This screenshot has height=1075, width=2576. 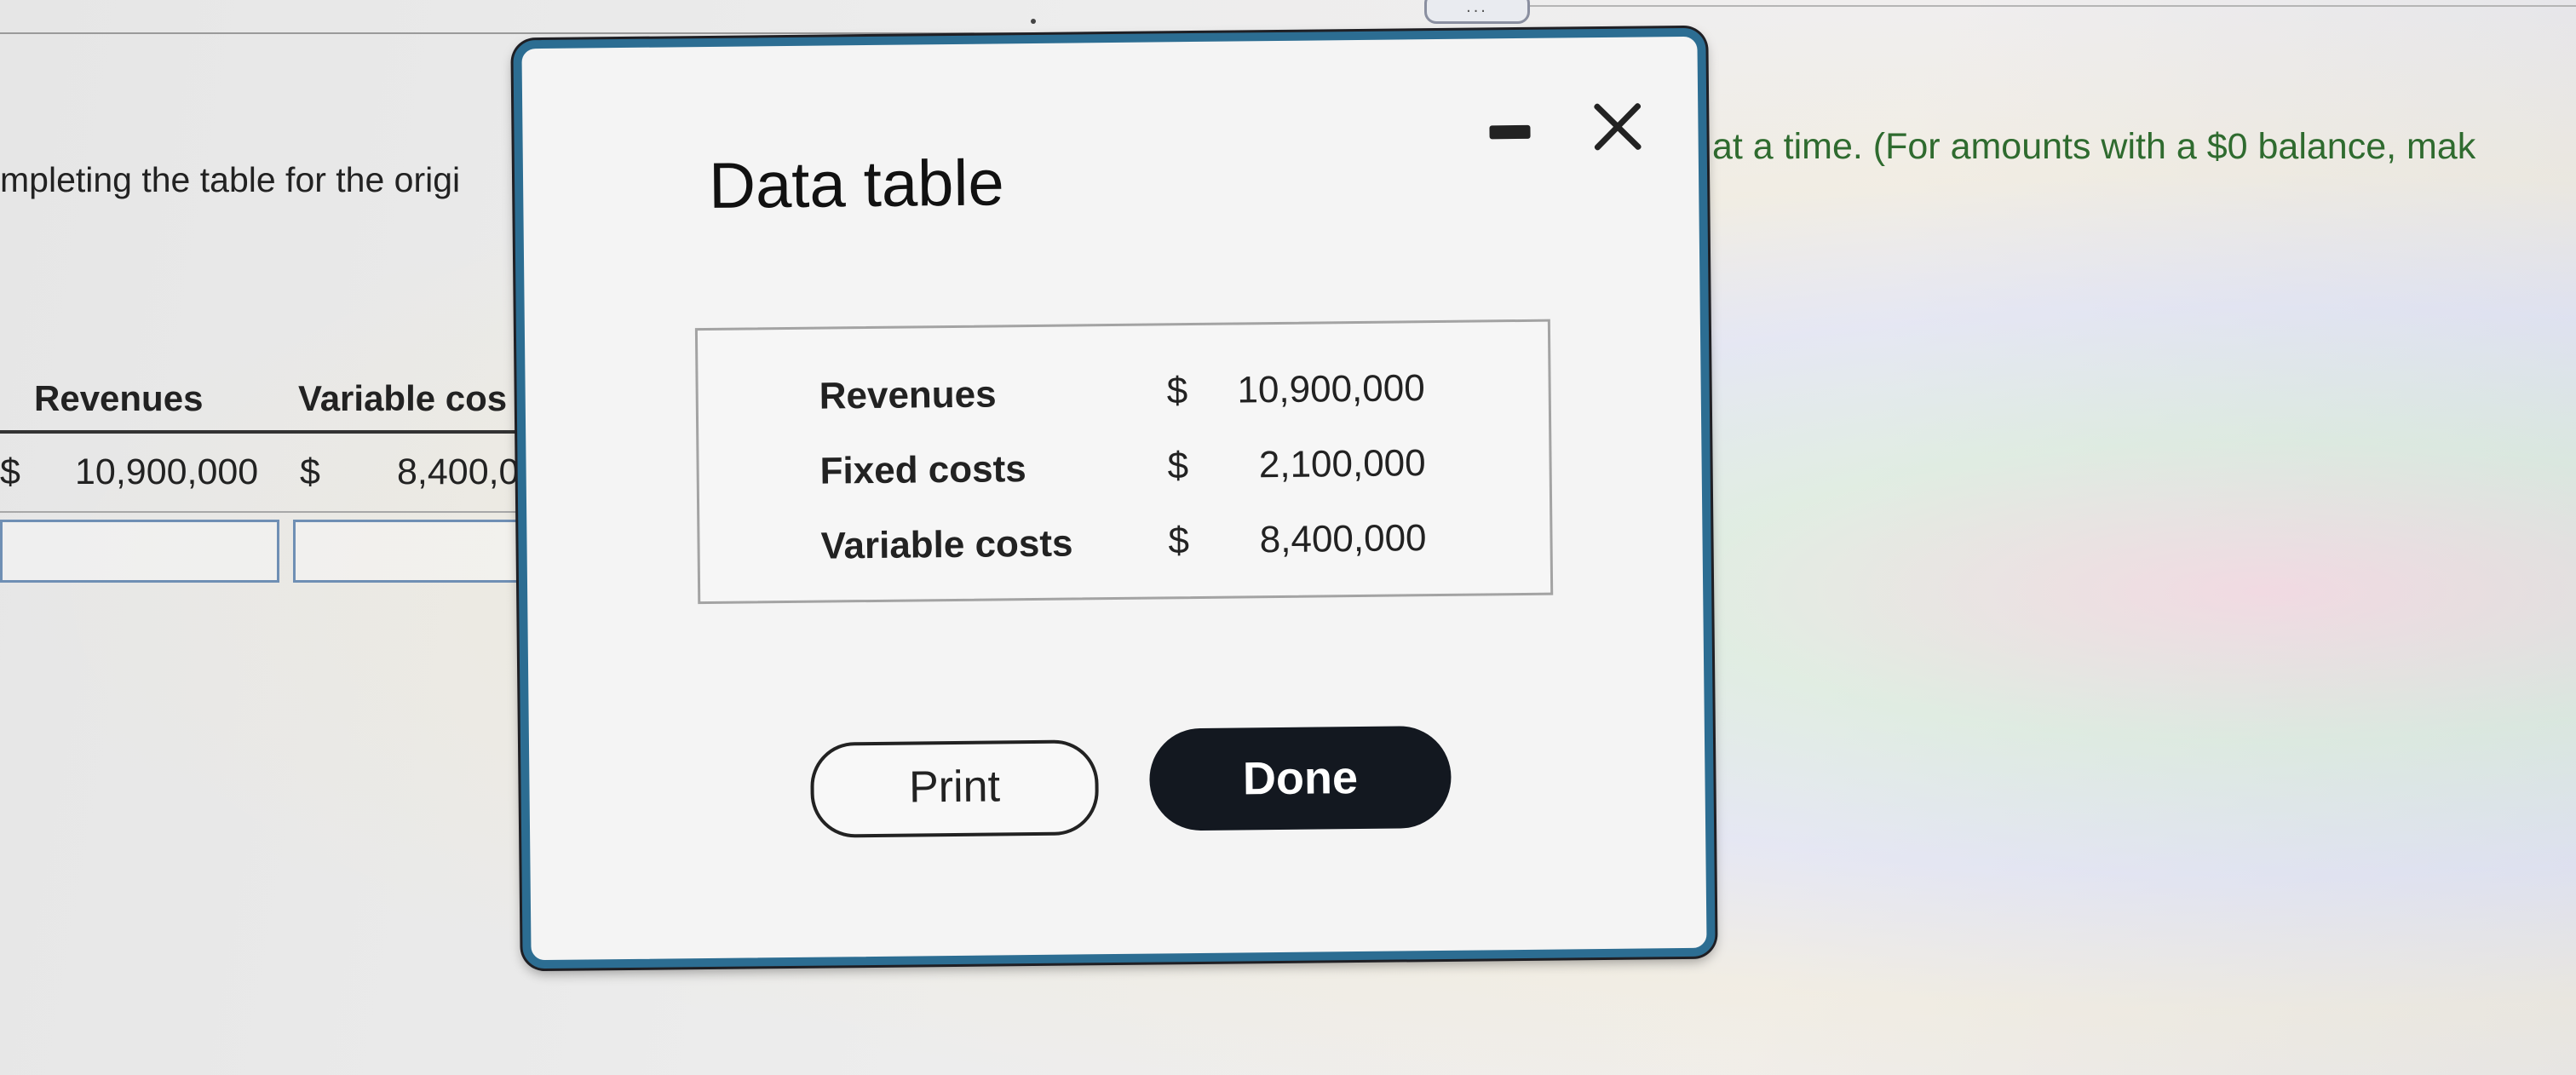 What do you see at coordinates (1125, 542) in the screenshot?
I see `data-row-variable-costs: Variable costs $ 8,400,000` at bounding box center [1125, 542].